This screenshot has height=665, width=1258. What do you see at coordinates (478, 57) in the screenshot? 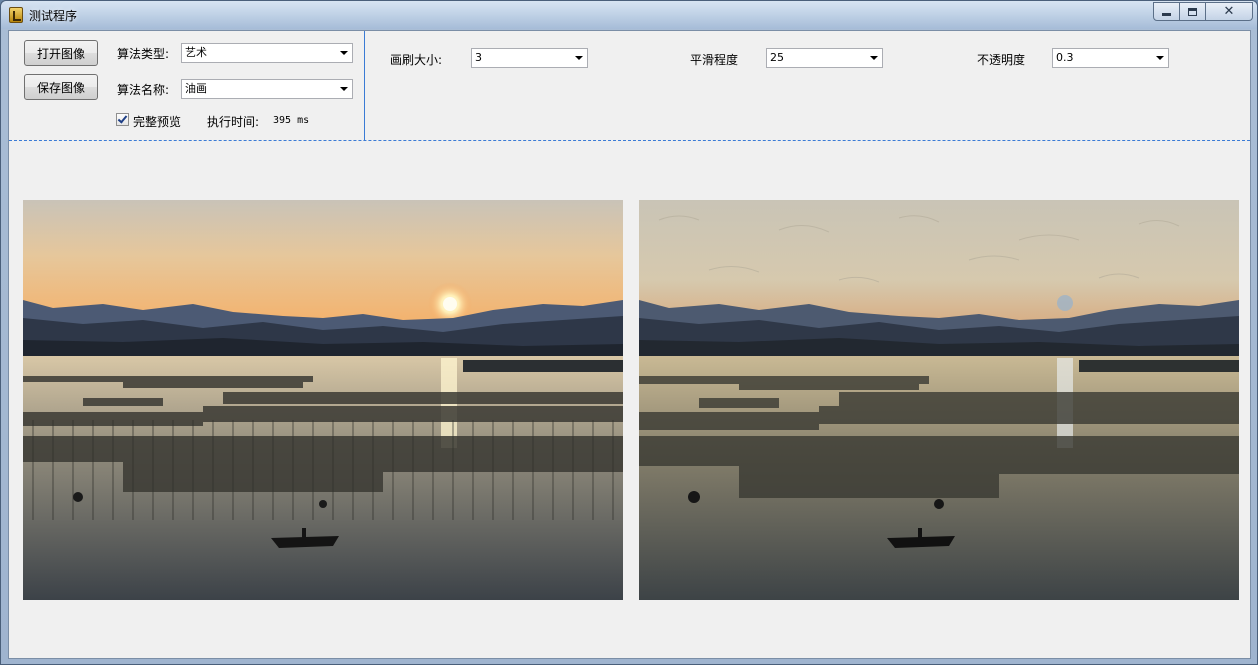
I see `brush-size-value: 3` at bounding box center [478, 57].